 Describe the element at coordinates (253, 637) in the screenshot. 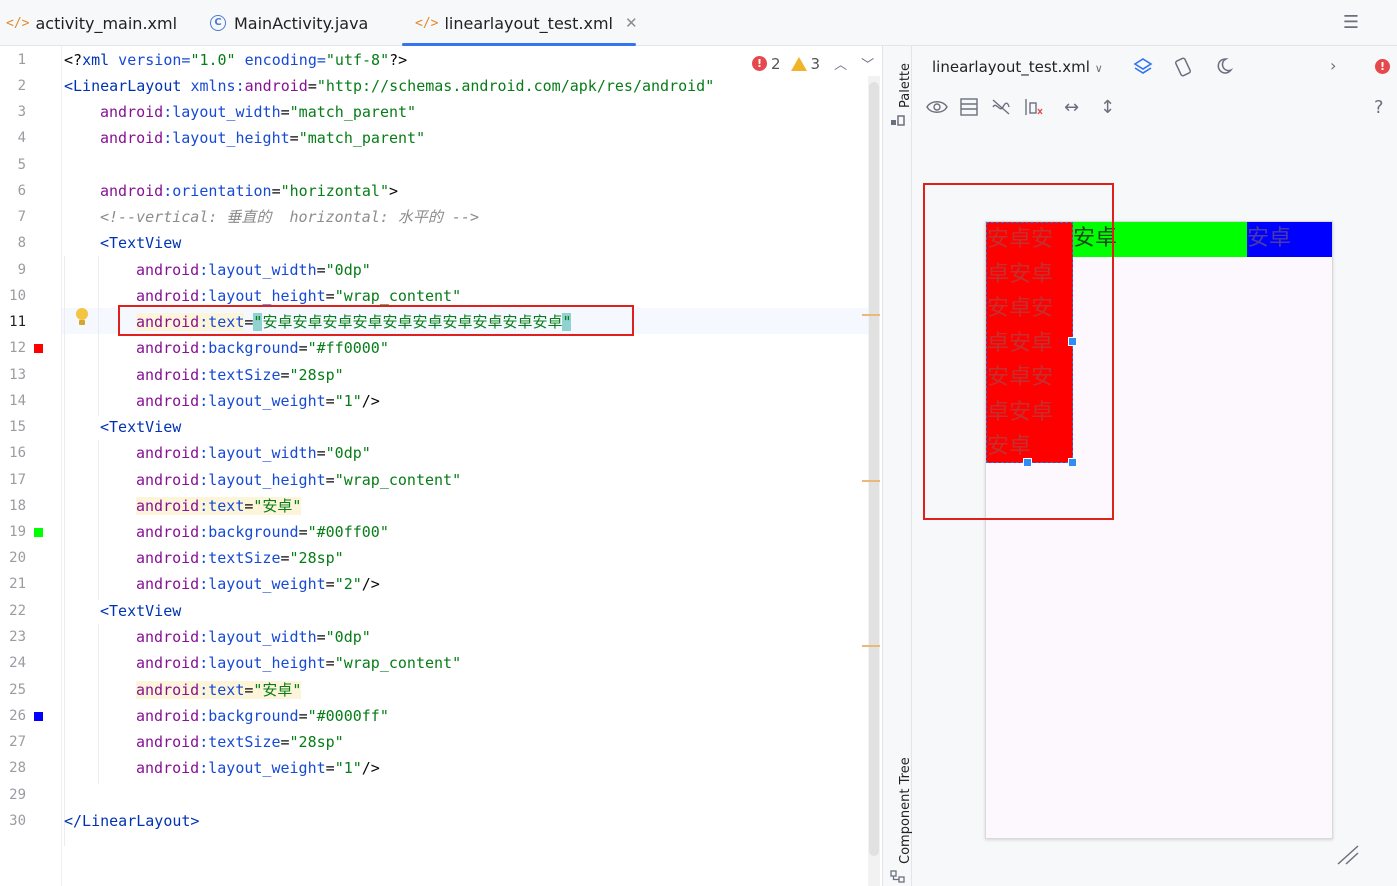

I see `code-line-23: android:layout_width="0dp"` at that location.